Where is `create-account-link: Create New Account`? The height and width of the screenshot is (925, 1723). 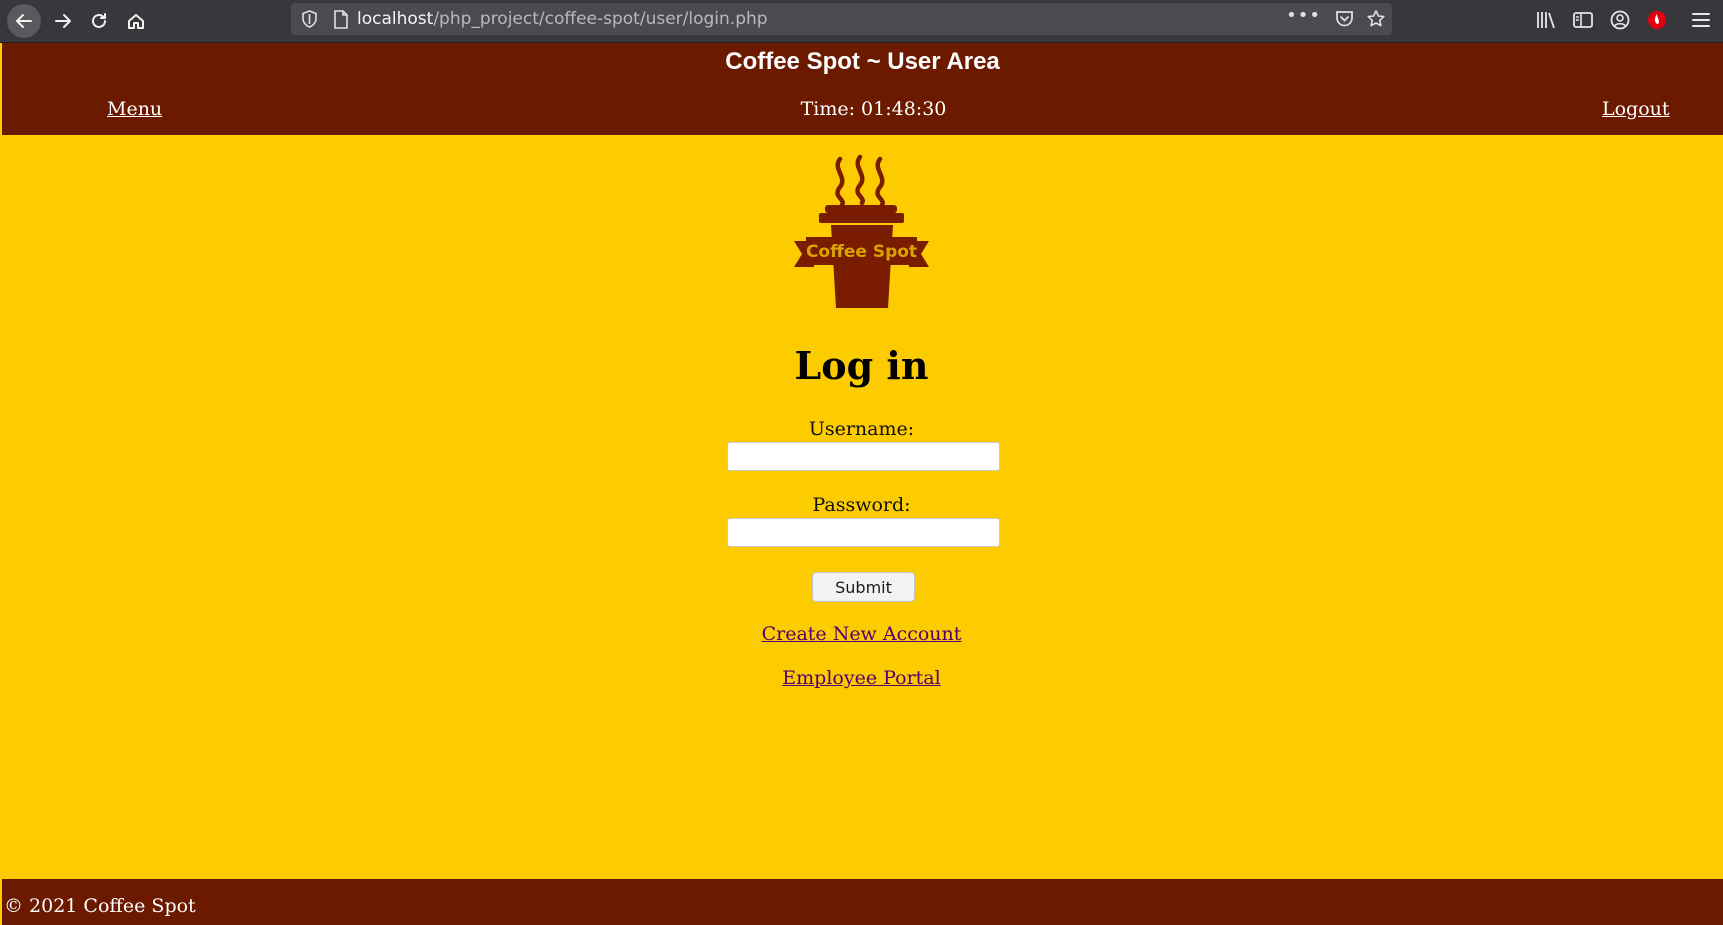 create-account-link: Create New Account is located at coordinates (862, 634).